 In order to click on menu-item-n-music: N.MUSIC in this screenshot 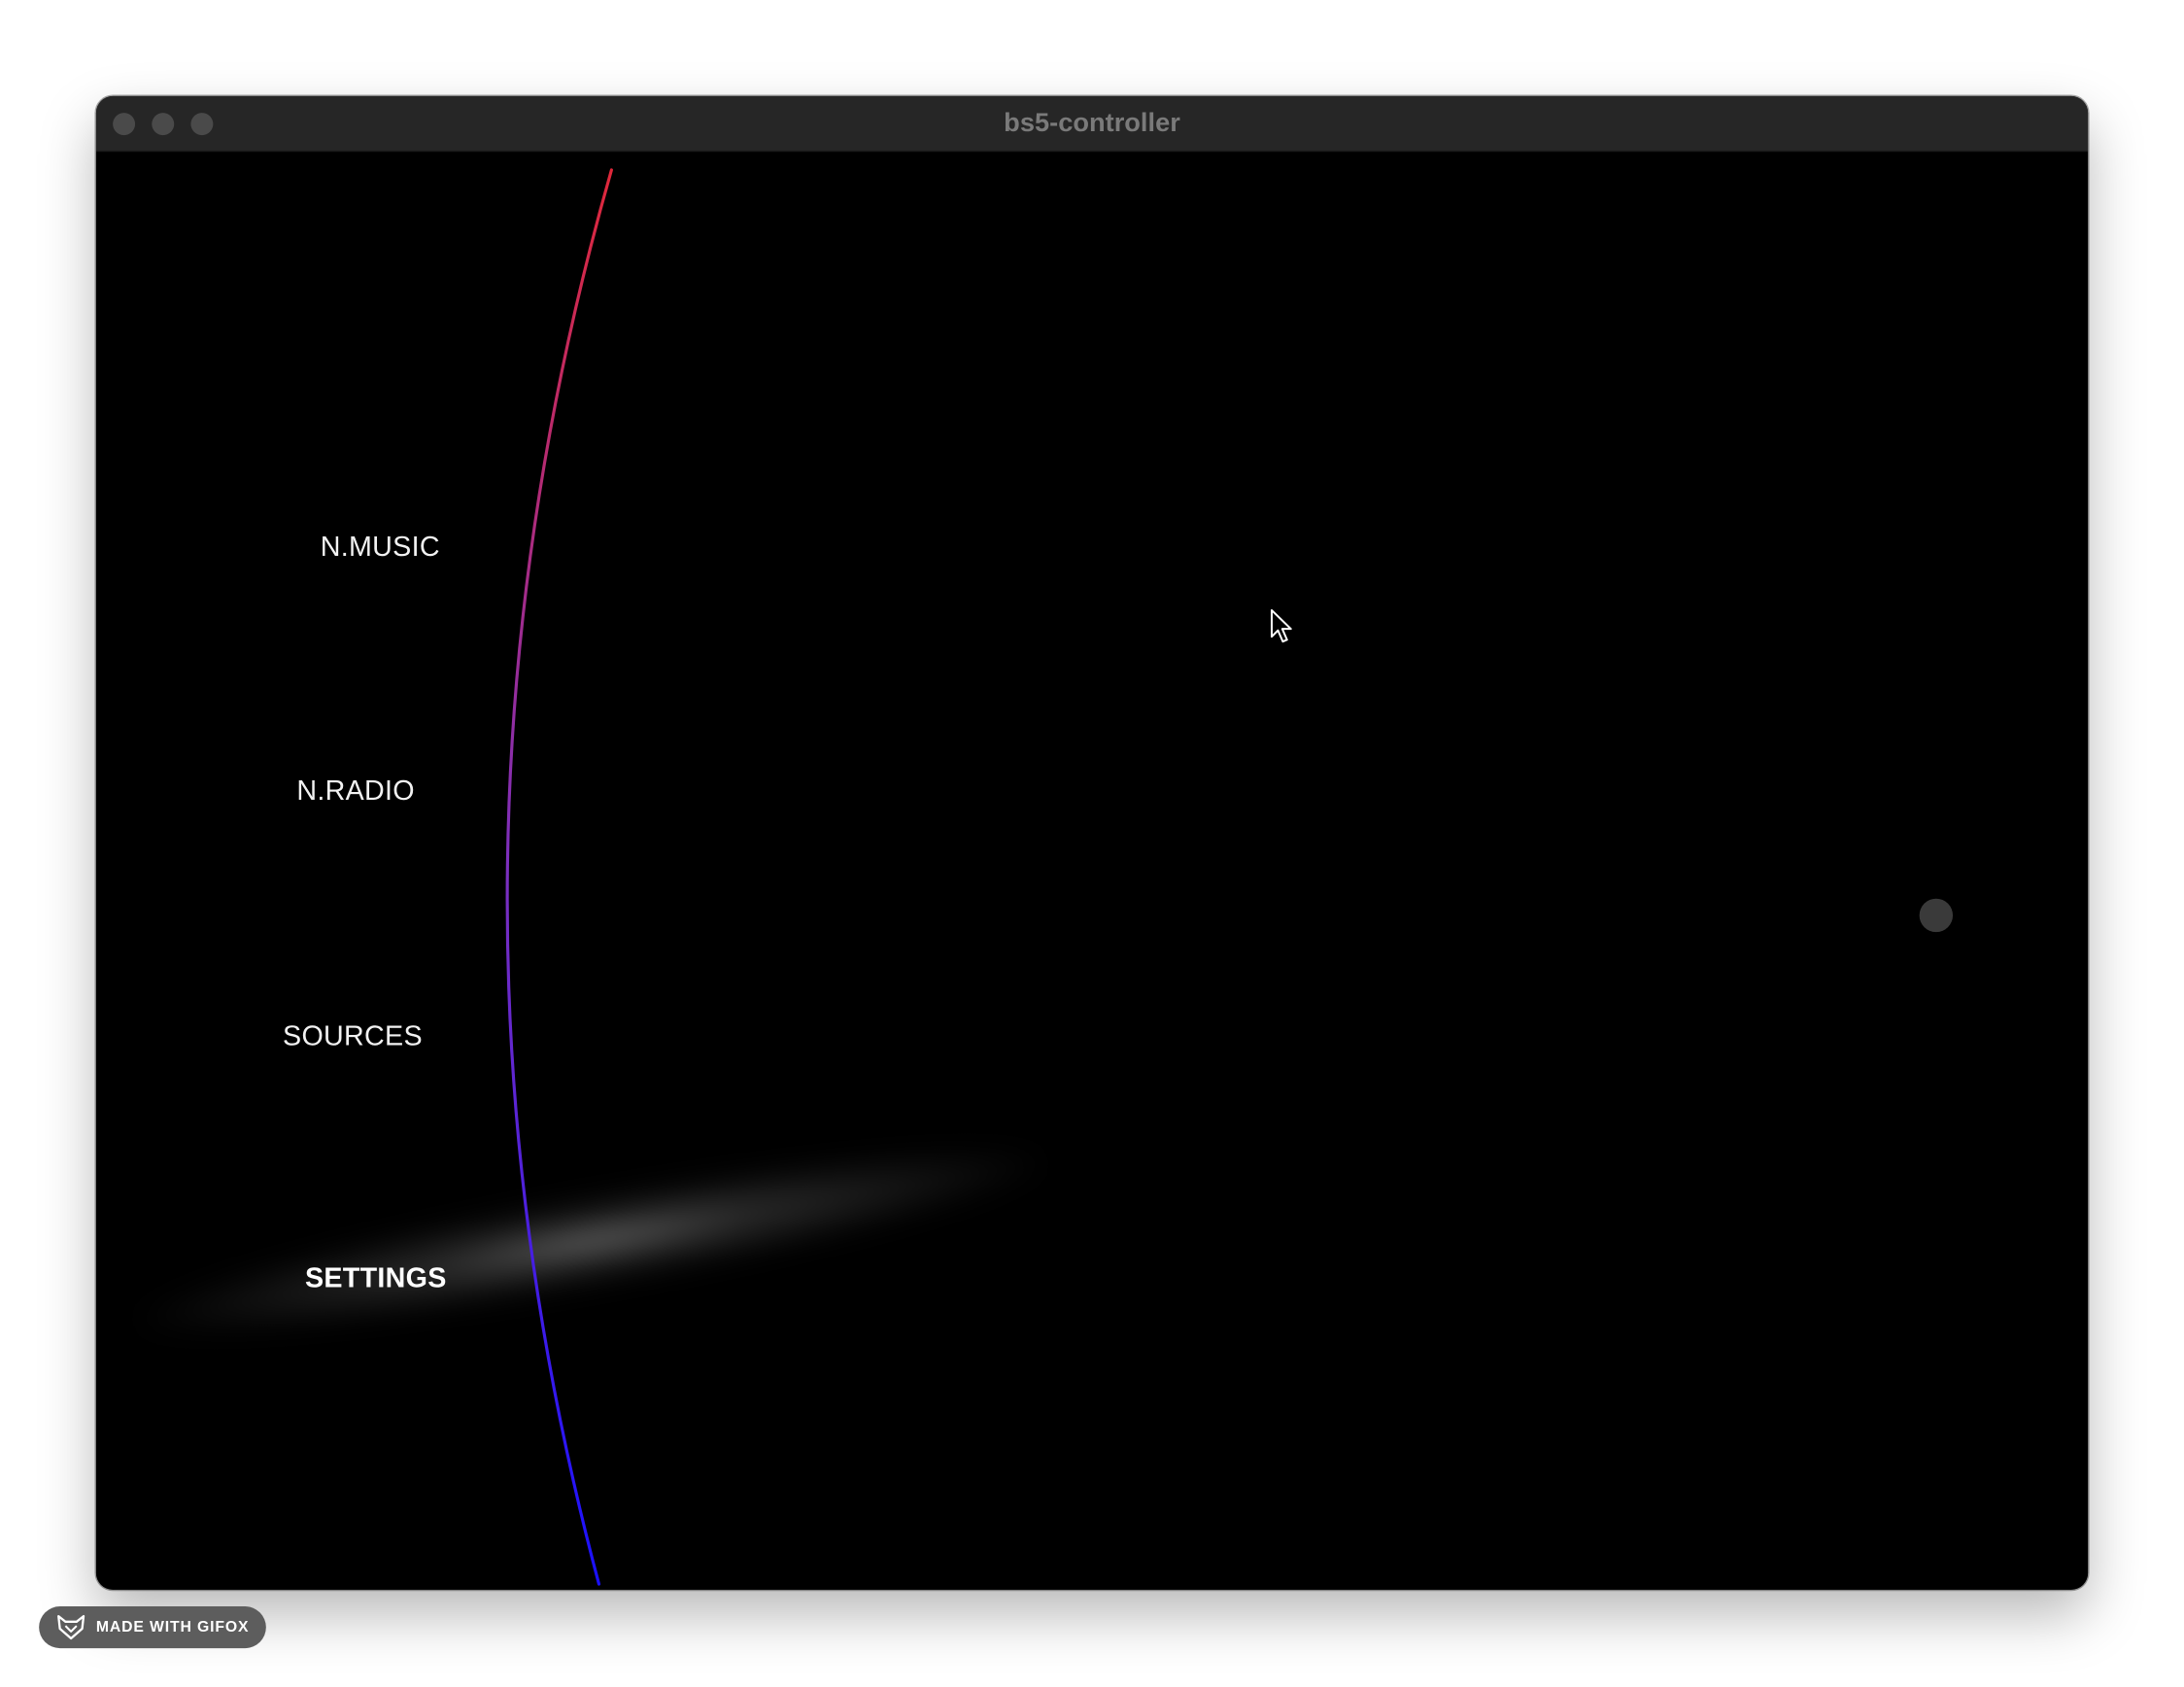, I will do `click(380, 549)`.